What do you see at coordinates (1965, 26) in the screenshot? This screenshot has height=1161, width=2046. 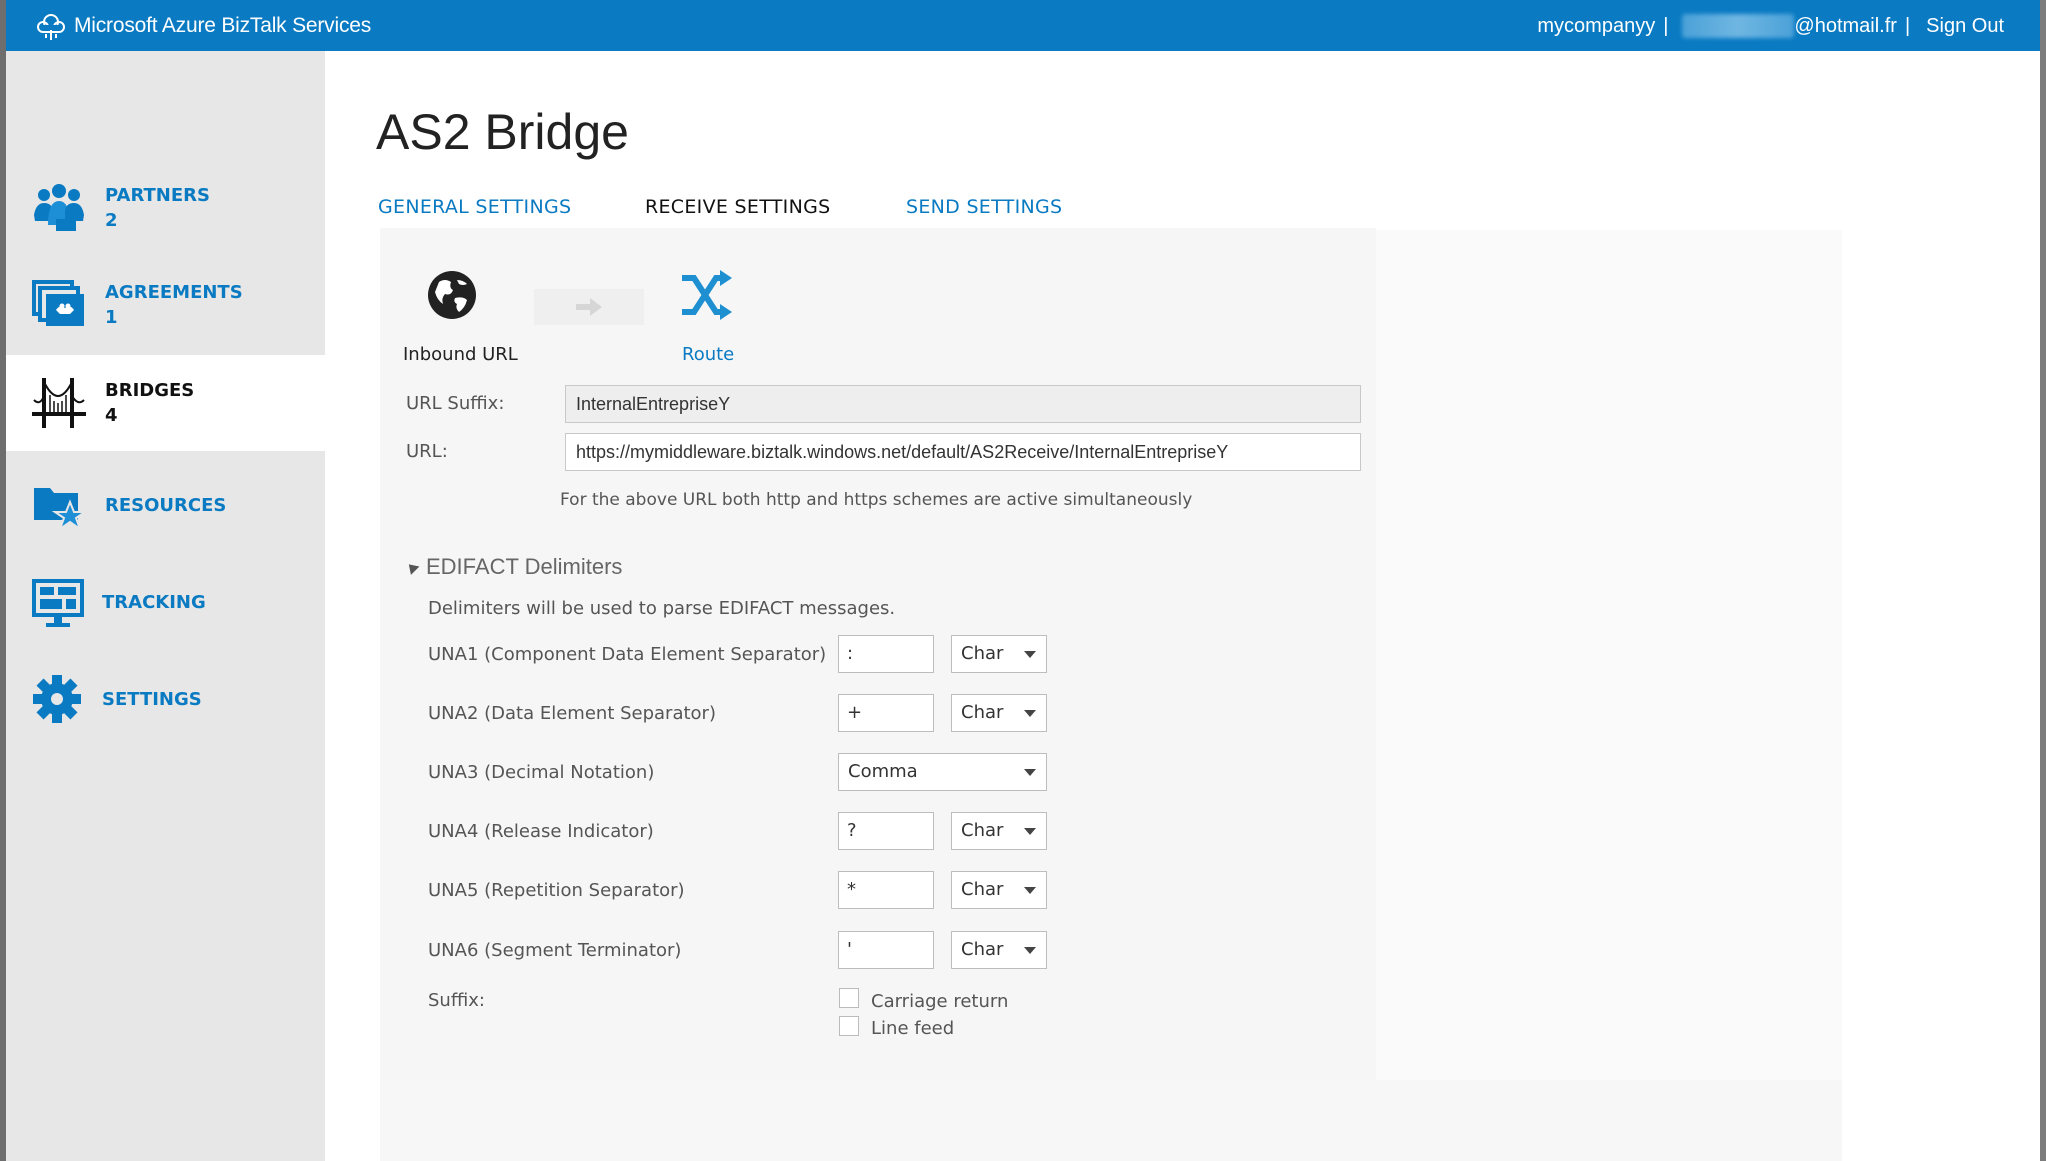 I see `sign-out-link: Sign Out` at bounding box center [1965, 26].